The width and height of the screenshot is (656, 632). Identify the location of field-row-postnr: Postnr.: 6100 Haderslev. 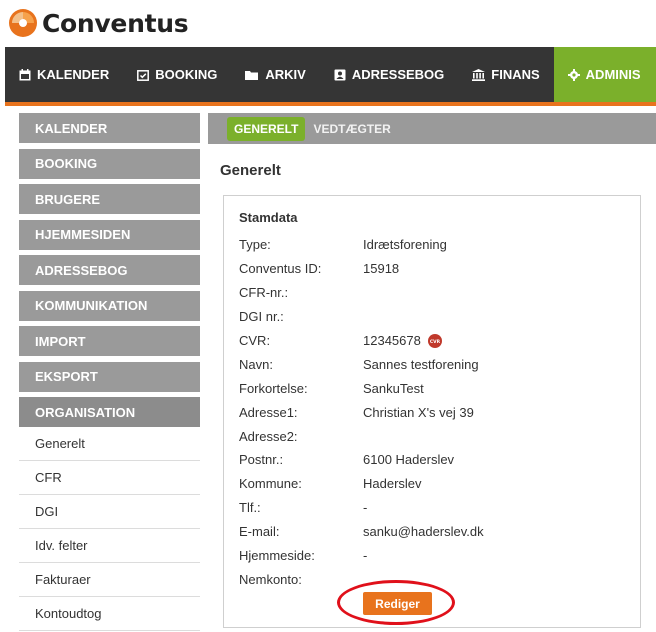
(434, 460).